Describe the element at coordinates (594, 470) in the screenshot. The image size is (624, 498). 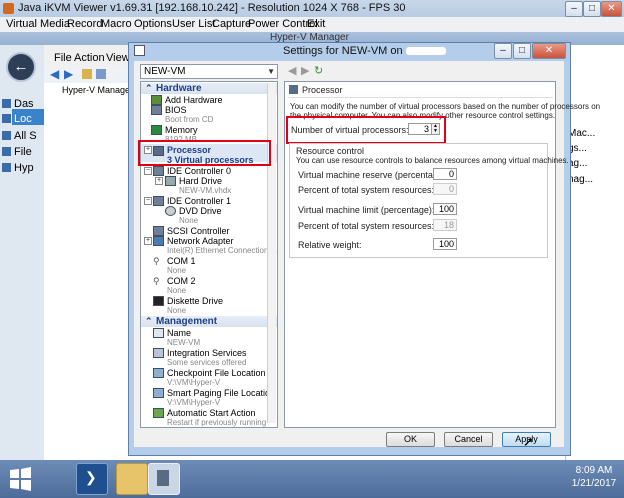
I see `clock-time: 8:09 AM` at that location.